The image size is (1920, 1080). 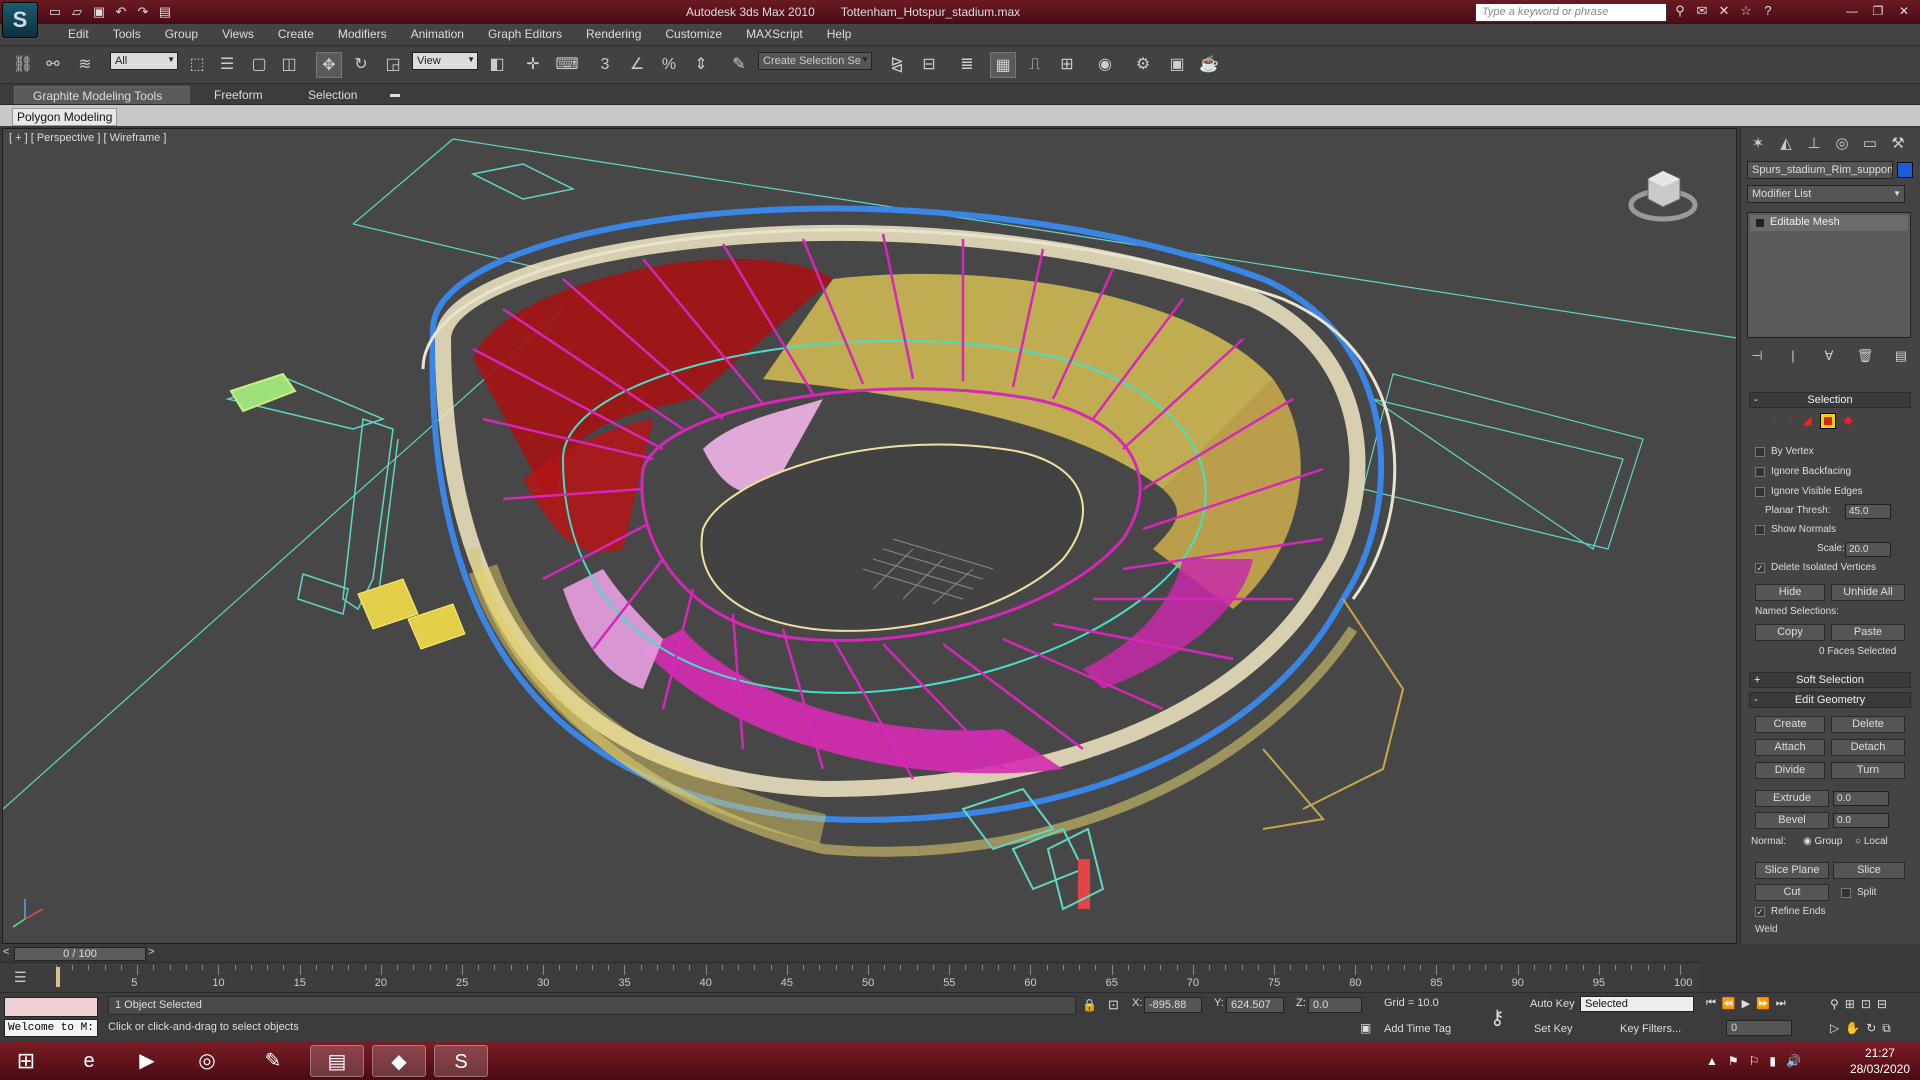 I want to click on bevel-button: Bevel, so click(x=1792, y=820).